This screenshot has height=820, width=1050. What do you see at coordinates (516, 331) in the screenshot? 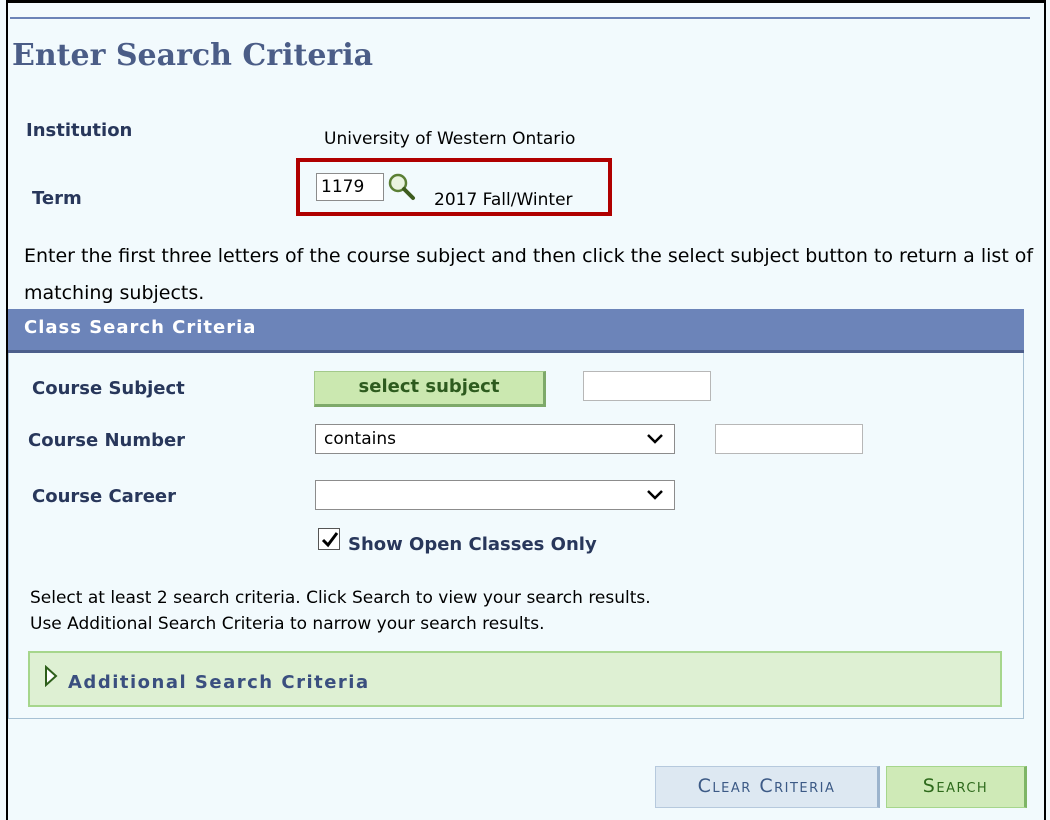
I see `class-search-criteria-header: Class Search Criteria` at bounding box center [516, 331].